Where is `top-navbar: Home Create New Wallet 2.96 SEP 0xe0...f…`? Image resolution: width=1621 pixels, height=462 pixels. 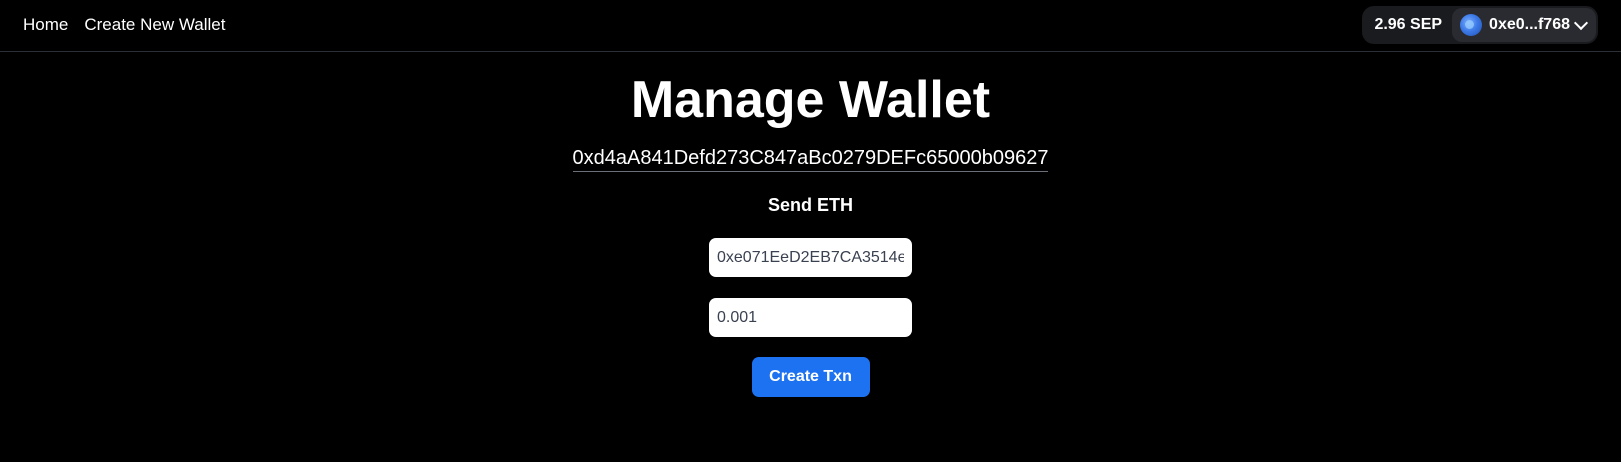
top-navbar: Home Create New Wallet 2.96 SEP 0xe0...f… is located at coordinates (810, 26).